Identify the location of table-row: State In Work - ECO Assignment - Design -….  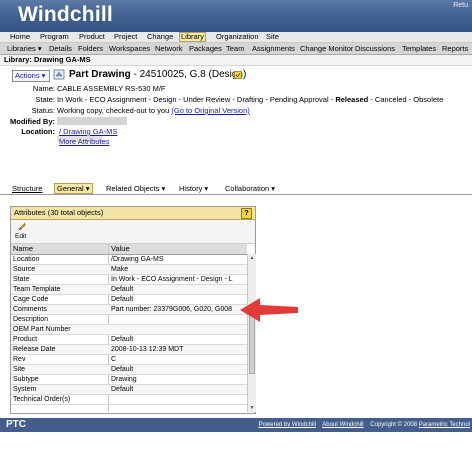
(129, 280).